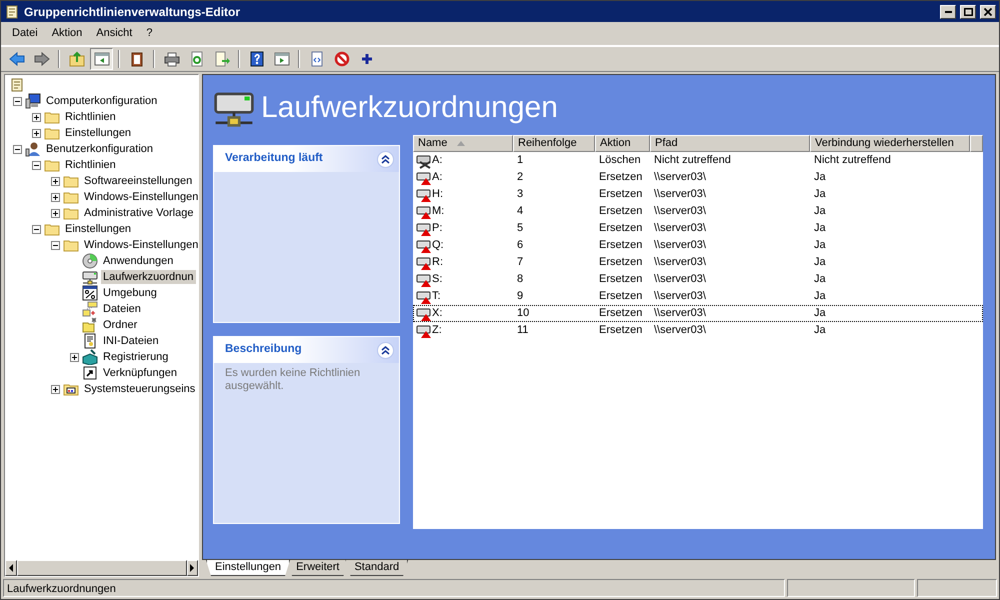 The height and width of the screenshot is (600, 1000). I want to click on percent-icon, so click(90, 293).